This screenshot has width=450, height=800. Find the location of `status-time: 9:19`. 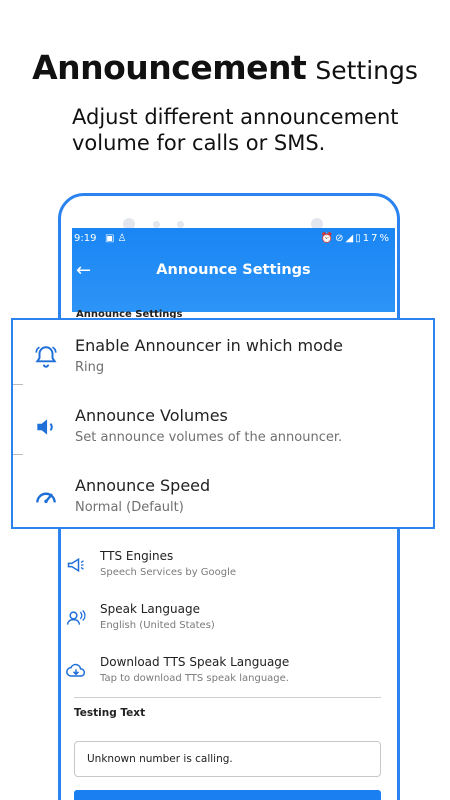

status-time: 9:19 is located at coordinates (85, 238).